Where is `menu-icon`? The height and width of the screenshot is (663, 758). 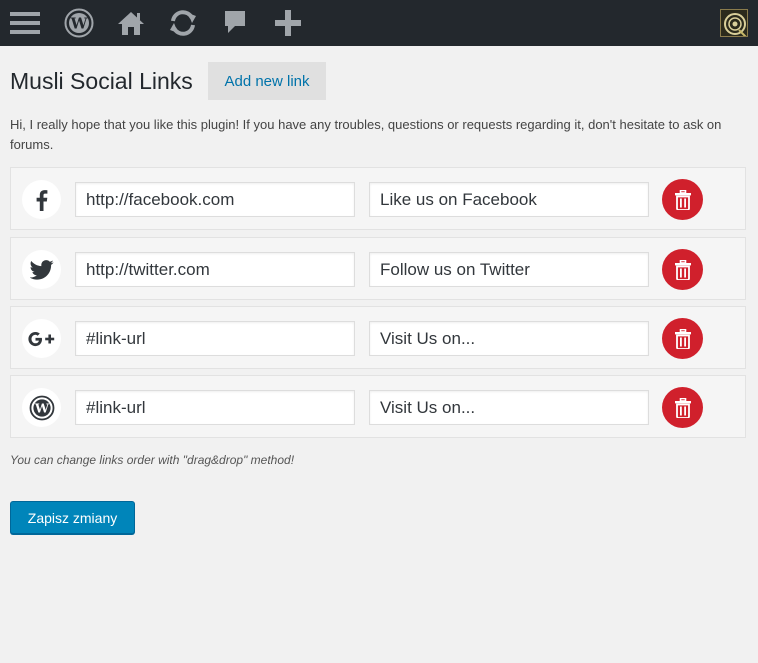 menu-icon is located at coordinates (25, 23).